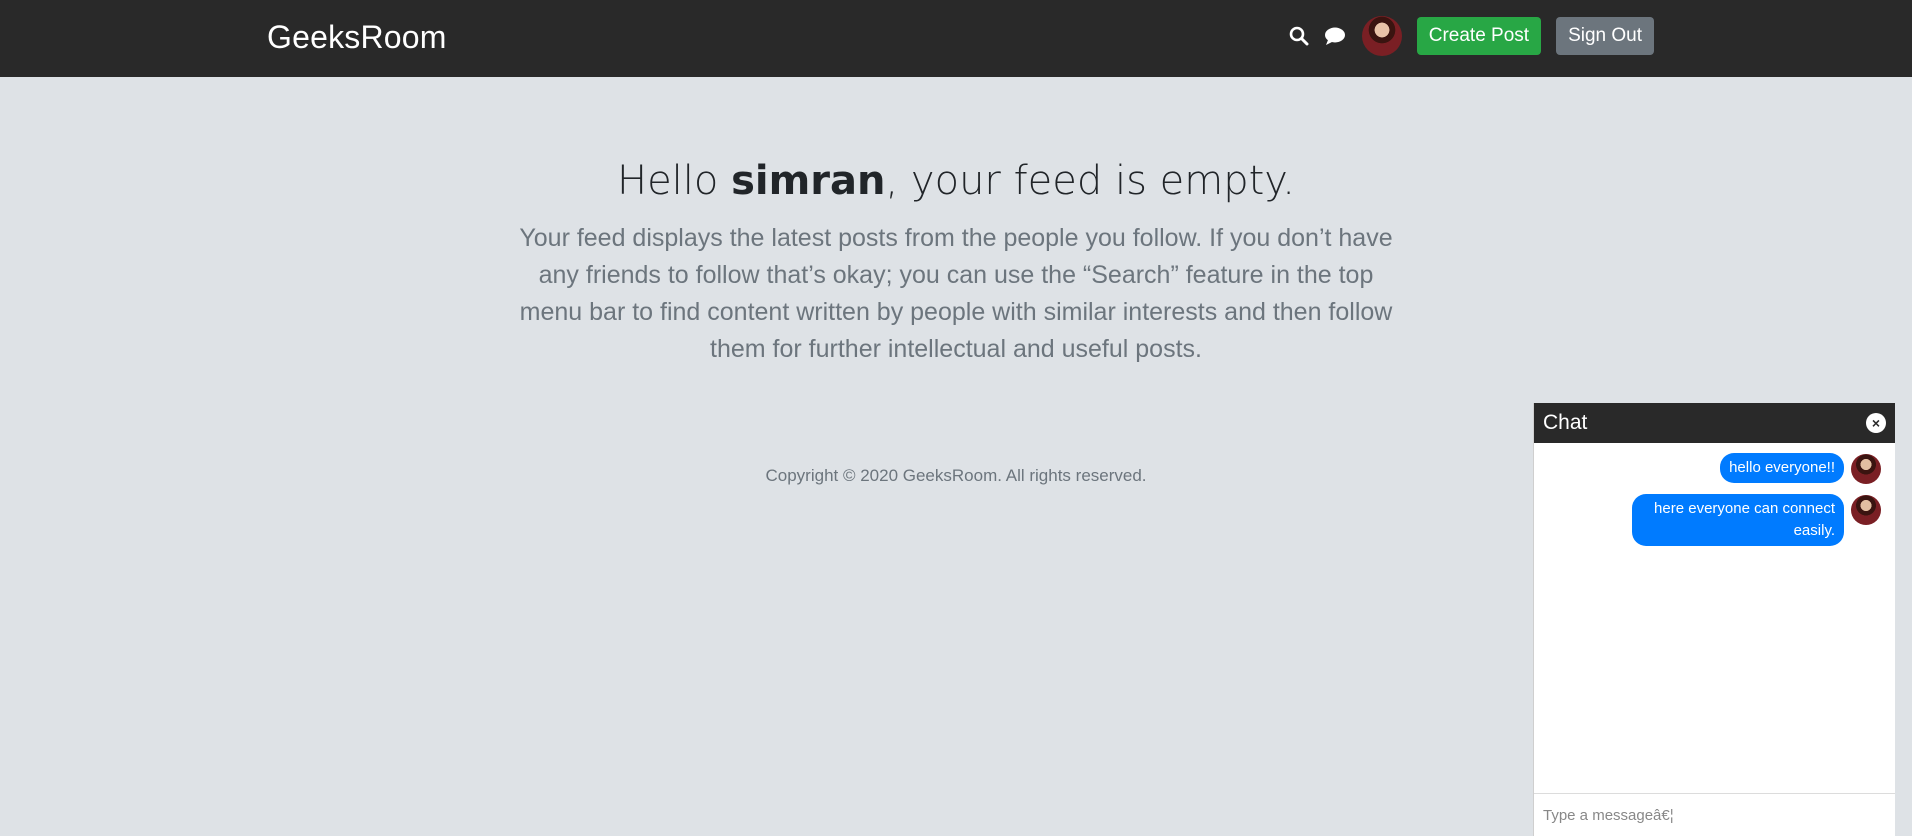  What do you see at coordinates (1479, 36) in the screenshot?
I see `create-post-button: Create Post` at bounding box center [1479, 36].